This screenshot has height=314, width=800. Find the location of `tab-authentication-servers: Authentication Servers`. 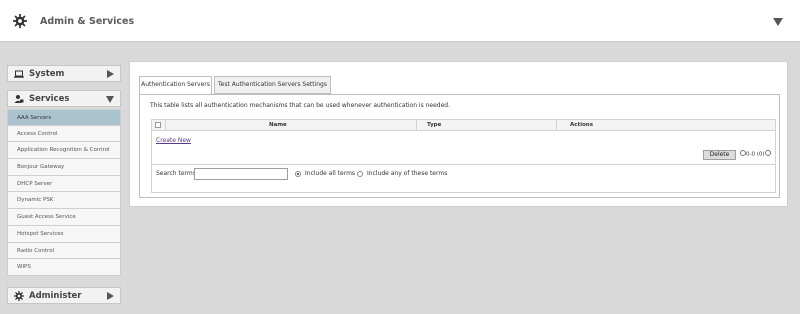

tab-authentication-servers: Authentication Servers is located at coordinates (175, 85).